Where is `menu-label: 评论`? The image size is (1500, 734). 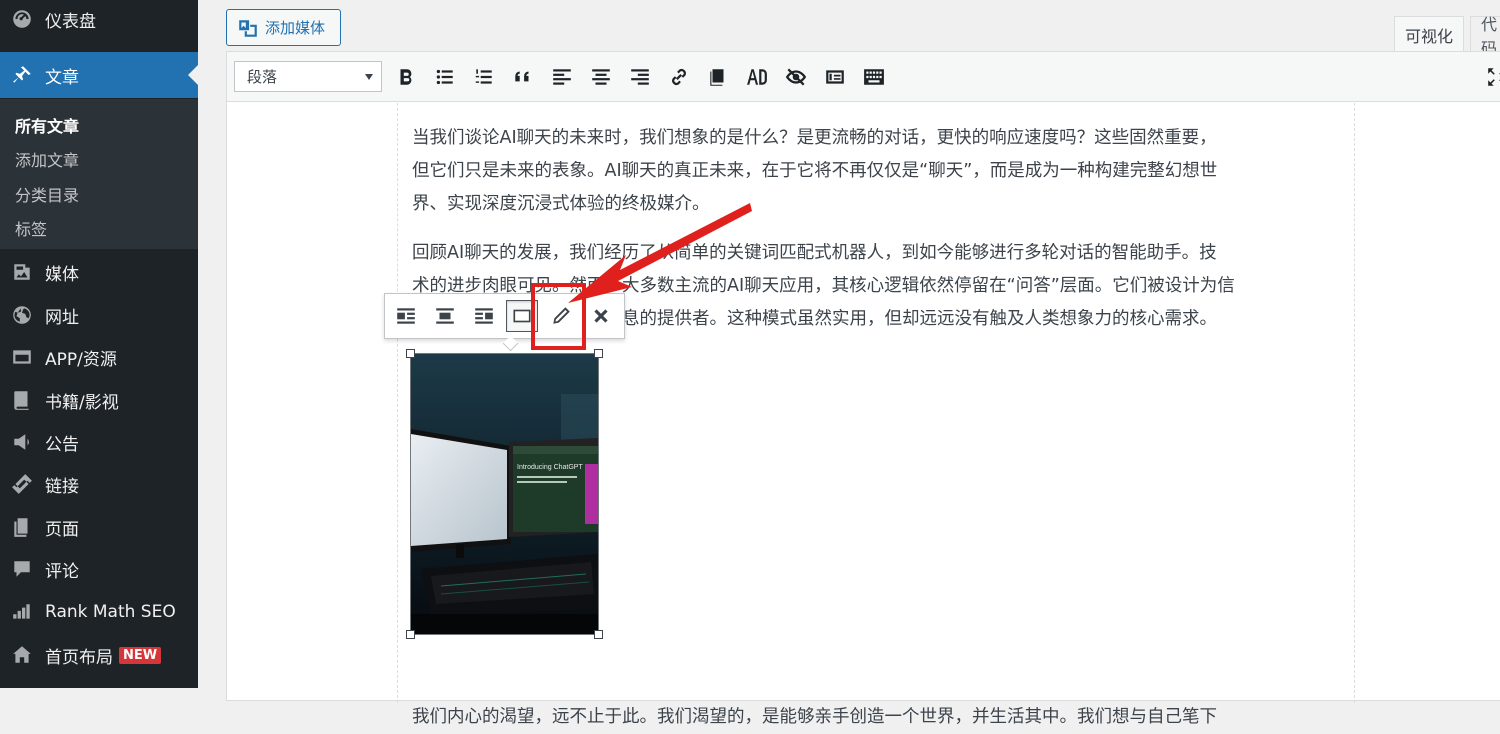 menu-label: 评论 is located at coordinates (62, 571).